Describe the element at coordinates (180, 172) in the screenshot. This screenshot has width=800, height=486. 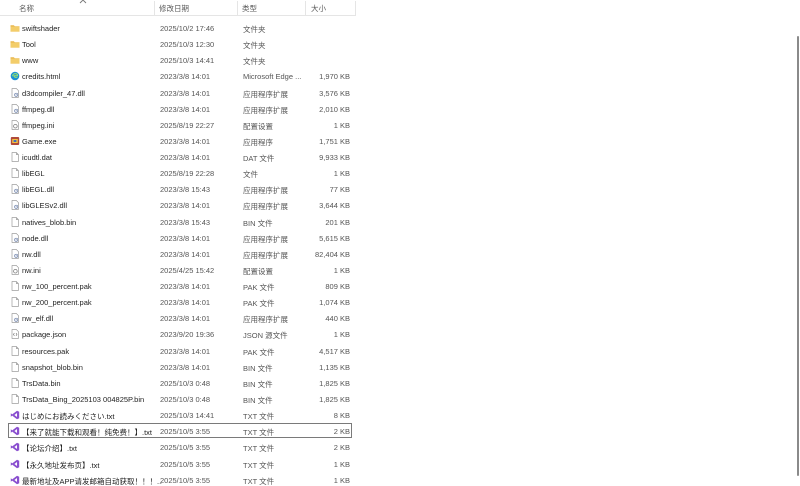
I see `file-row: libEGL 2025/8/19 22:28 文件 1 KB` at that location.